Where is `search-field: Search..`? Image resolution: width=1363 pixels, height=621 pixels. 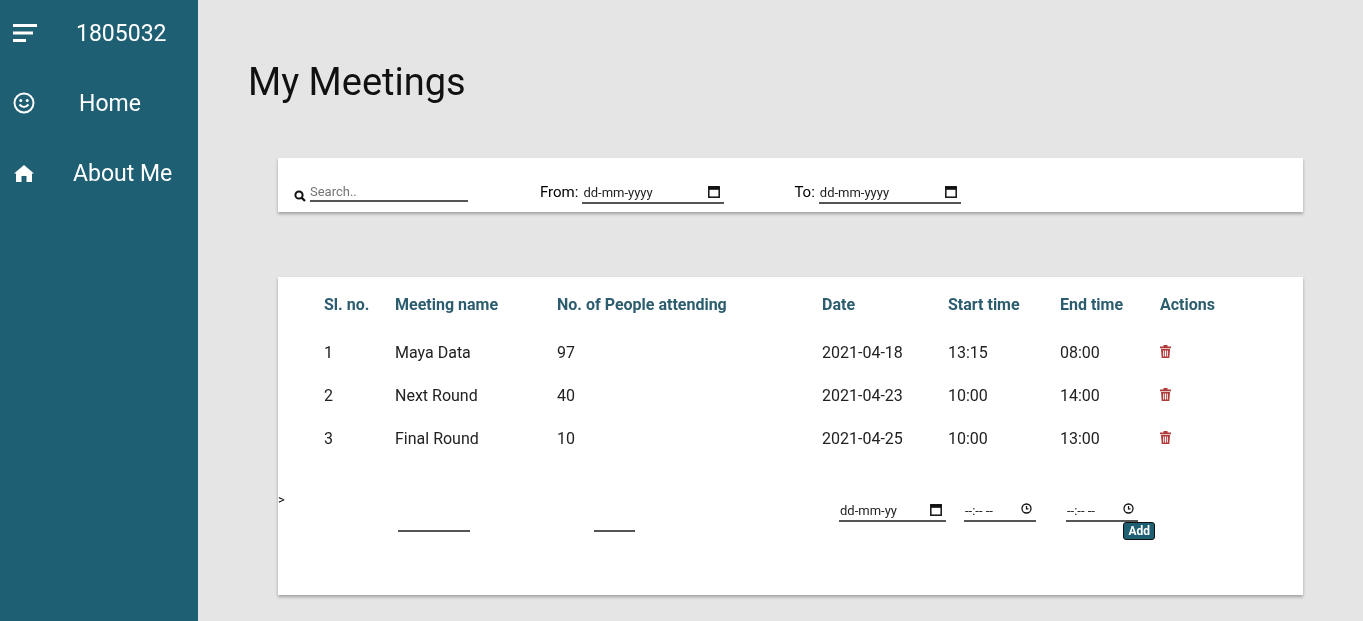
search-field: Search.. is located at coordinates (389, 192).